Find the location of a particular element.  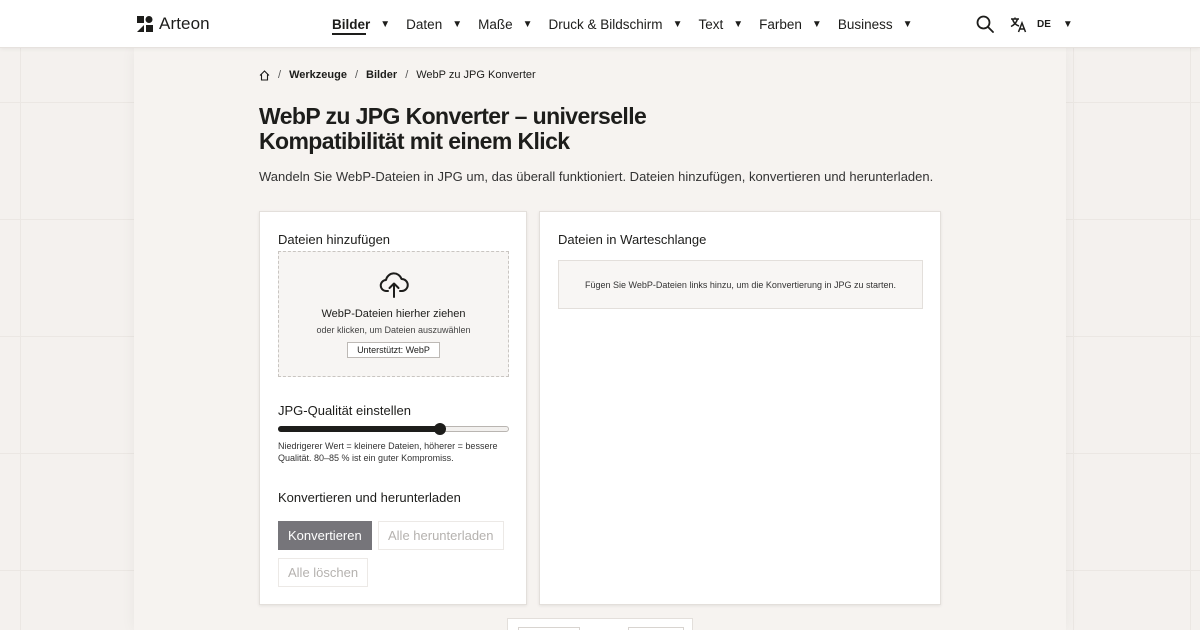

convert-button: Konvertieren is located at coordinates (325, 535).